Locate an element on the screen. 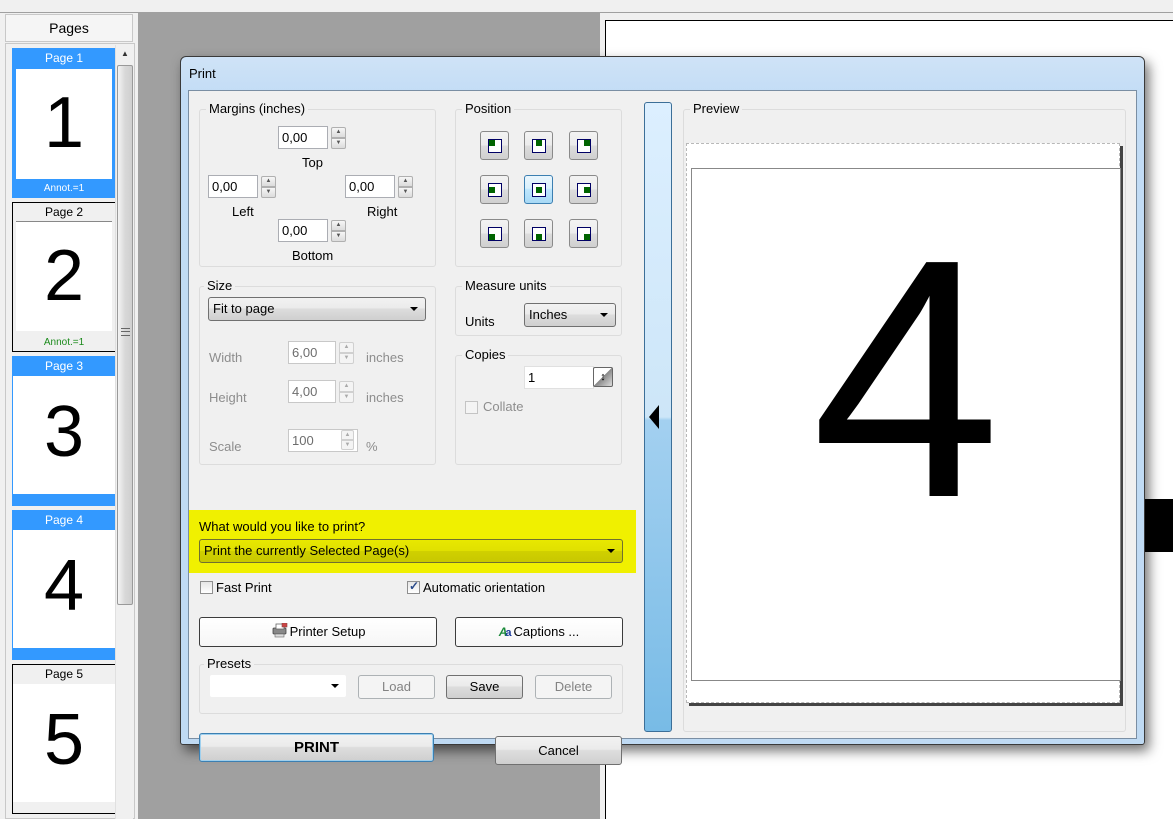  margin-right-spinner: ▲ ▼ is located at coordinates (405, 187).